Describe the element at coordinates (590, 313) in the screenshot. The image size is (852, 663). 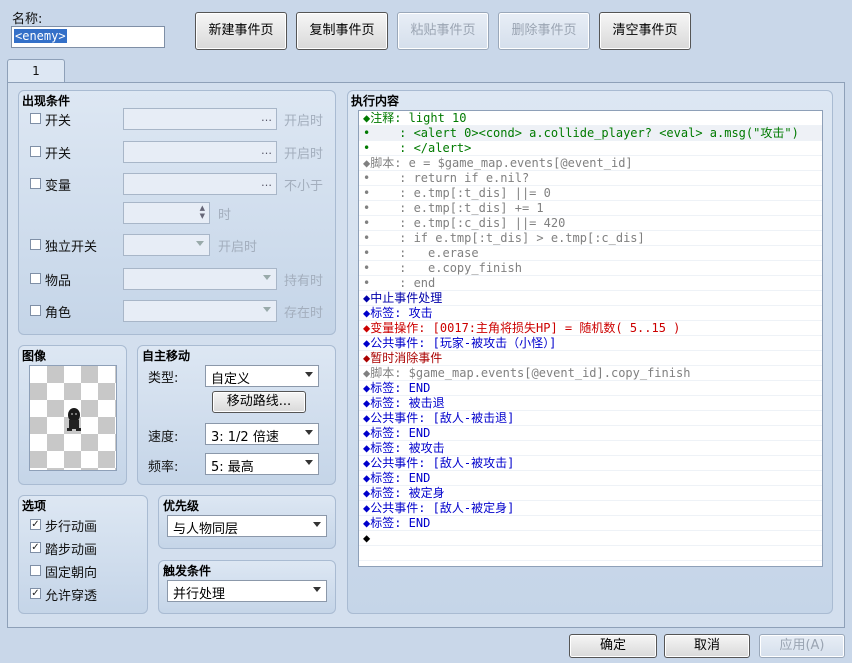
I see `command-line: ◆标签: 攻击` at that location.